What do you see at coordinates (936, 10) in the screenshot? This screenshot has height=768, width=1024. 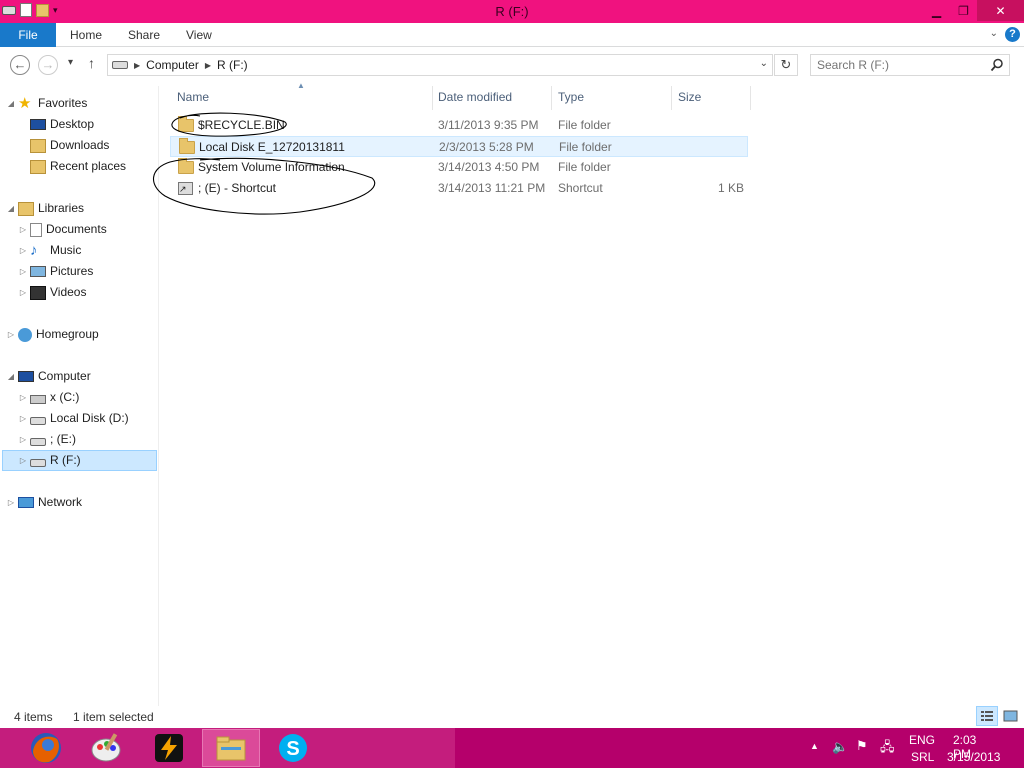 I see `minimize-button: ▁` at bounding box center [936, 10].